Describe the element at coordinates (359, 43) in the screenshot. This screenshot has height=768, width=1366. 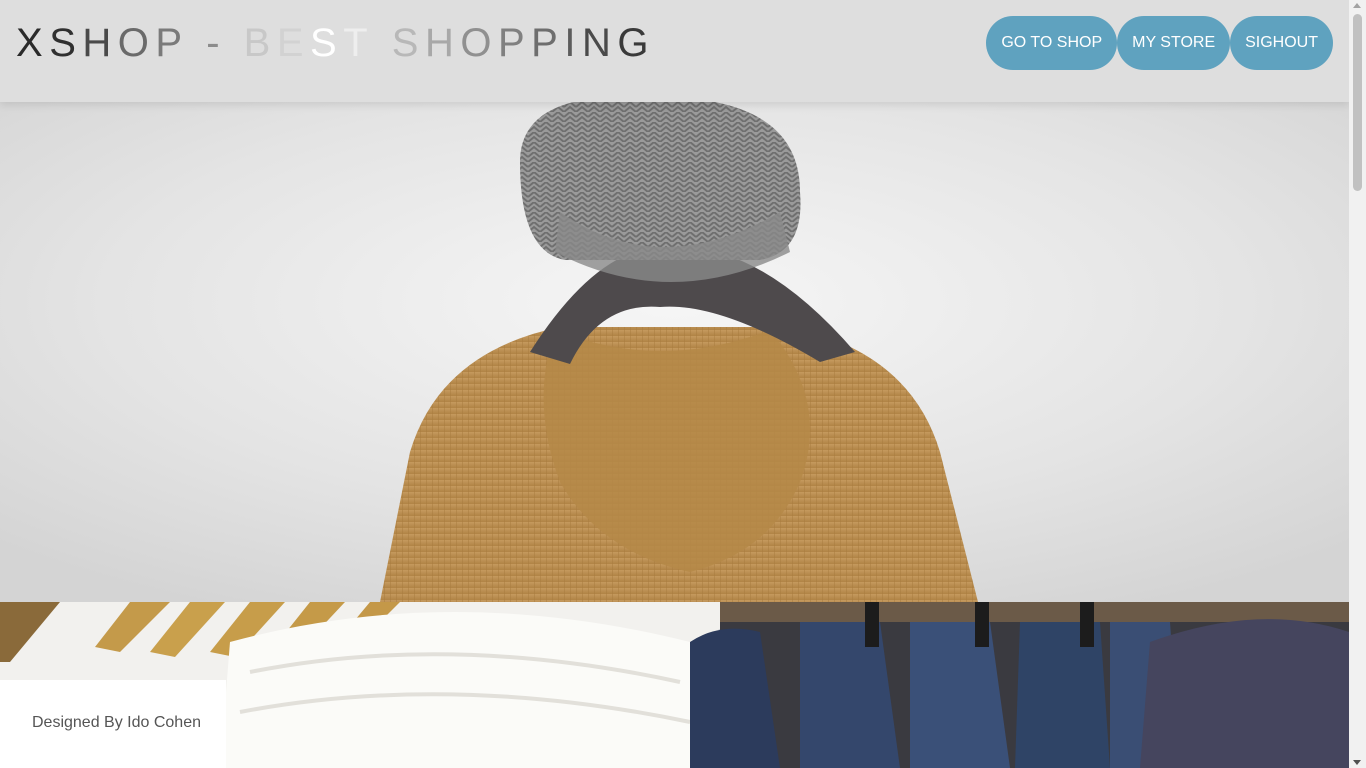
I see `brand-letter: T` at that location.